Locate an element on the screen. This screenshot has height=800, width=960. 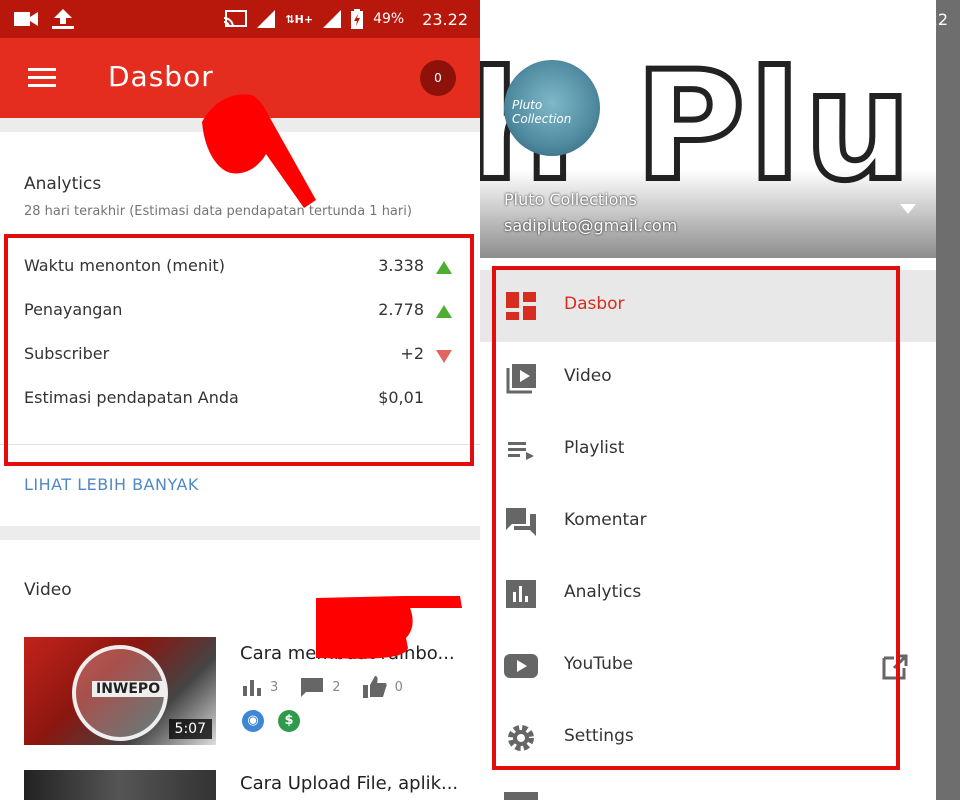
video-thumbnail: INWEPO 5:07 is located at coordinates (120, 691).